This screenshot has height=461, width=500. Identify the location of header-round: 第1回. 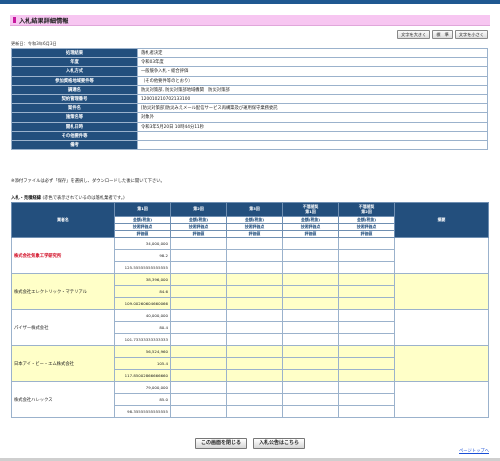
(142, 209).